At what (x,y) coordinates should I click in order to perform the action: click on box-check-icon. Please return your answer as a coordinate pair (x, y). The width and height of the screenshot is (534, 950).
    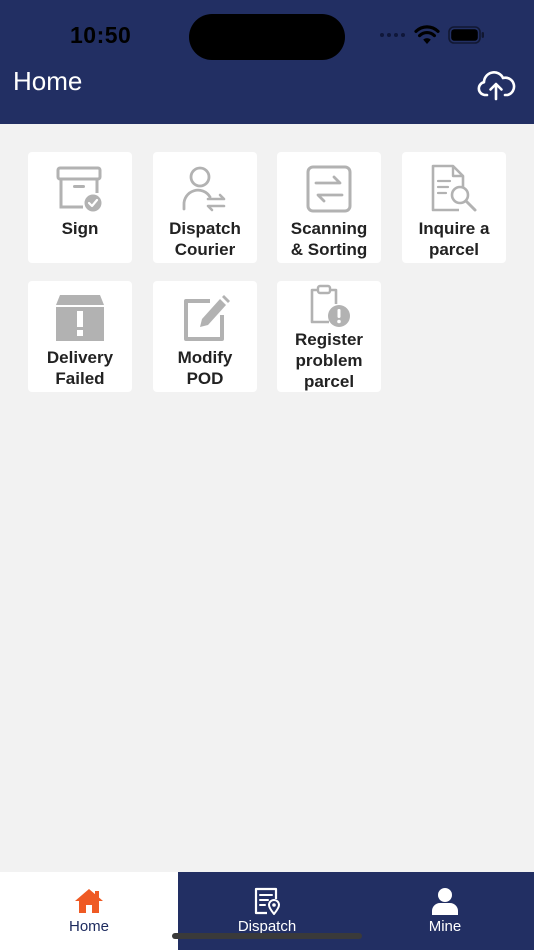
    Looking at the image, I should click on (79, 189).